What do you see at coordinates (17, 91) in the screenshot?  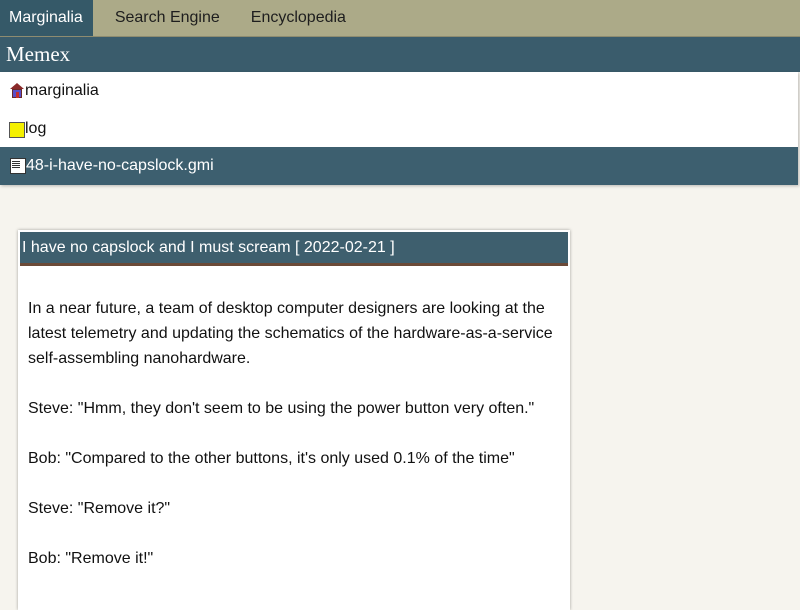 I see `home-icon` at bounding box center [17, 91].